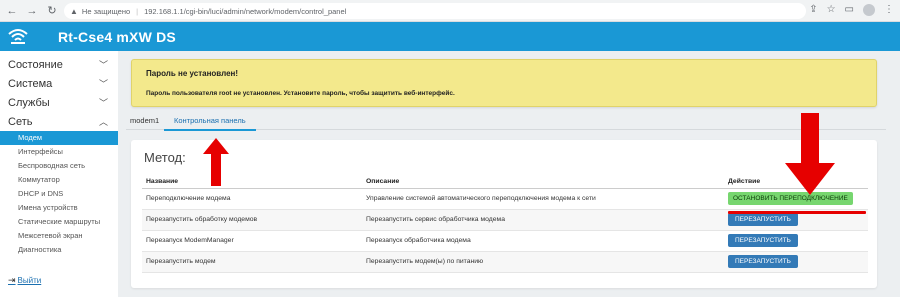 The height and width of the screenshot is (297, 900). I want to click on sidebar-menu-label: Состояние, so click(35, 64).